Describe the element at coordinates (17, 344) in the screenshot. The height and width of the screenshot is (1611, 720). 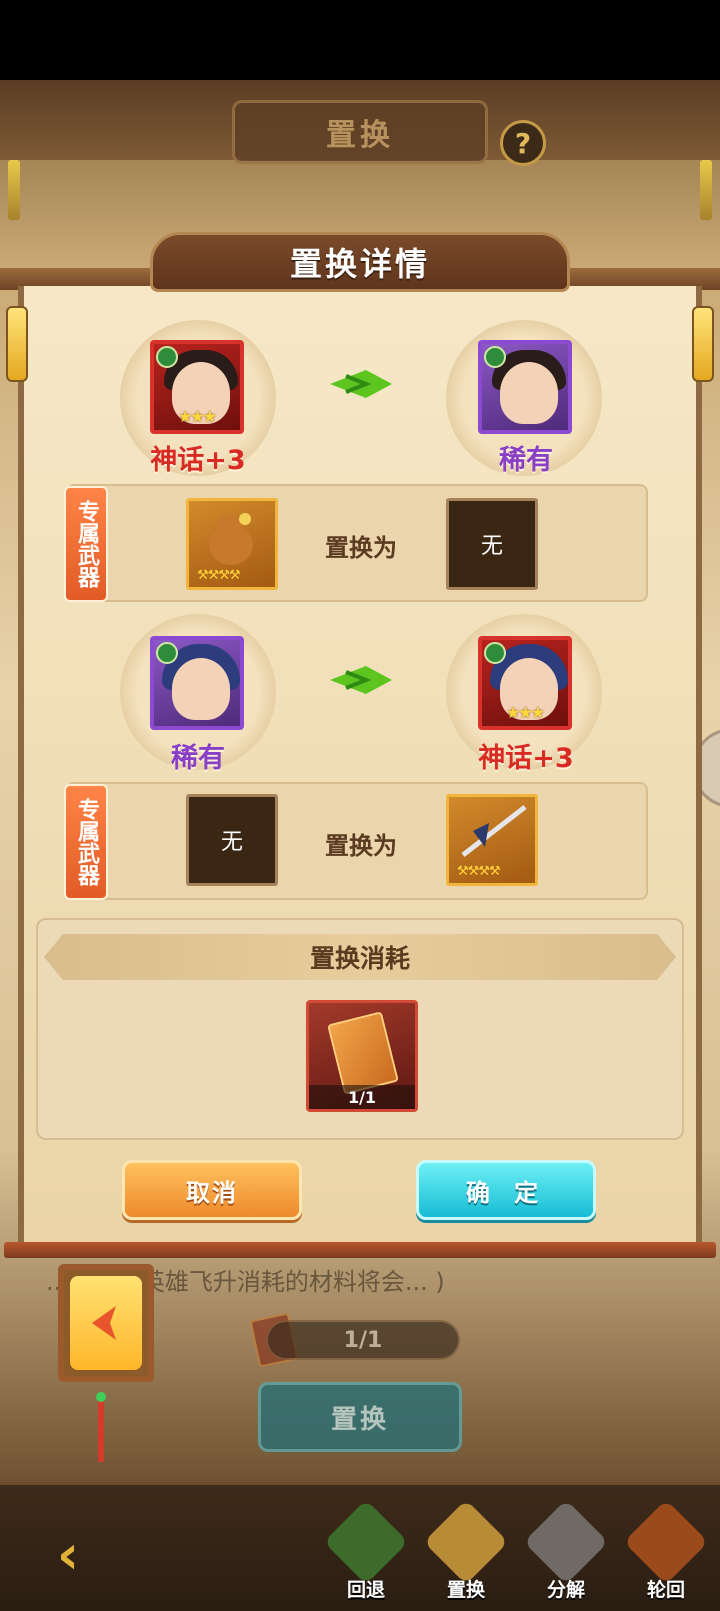
I see `lamp-left-icon` at that location.